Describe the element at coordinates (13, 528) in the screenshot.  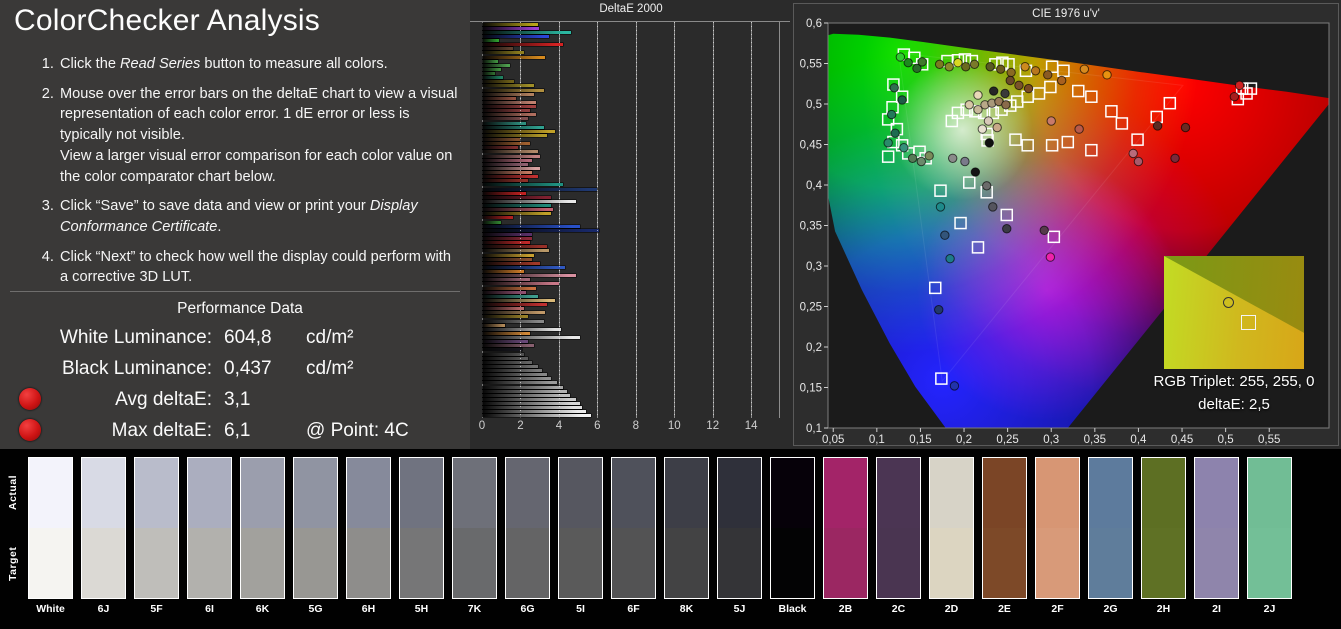
I see `comparator-row-labels: Actual Target` at that location.